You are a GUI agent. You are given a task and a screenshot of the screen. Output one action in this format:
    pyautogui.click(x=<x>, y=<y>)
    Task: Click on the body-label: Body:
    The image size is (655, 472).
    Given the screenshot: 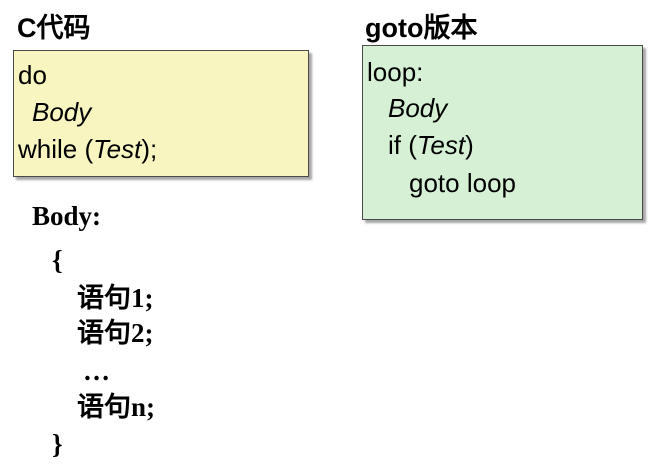 What is the action you would take?
    pyautogui.click(x=67, y=216)
    